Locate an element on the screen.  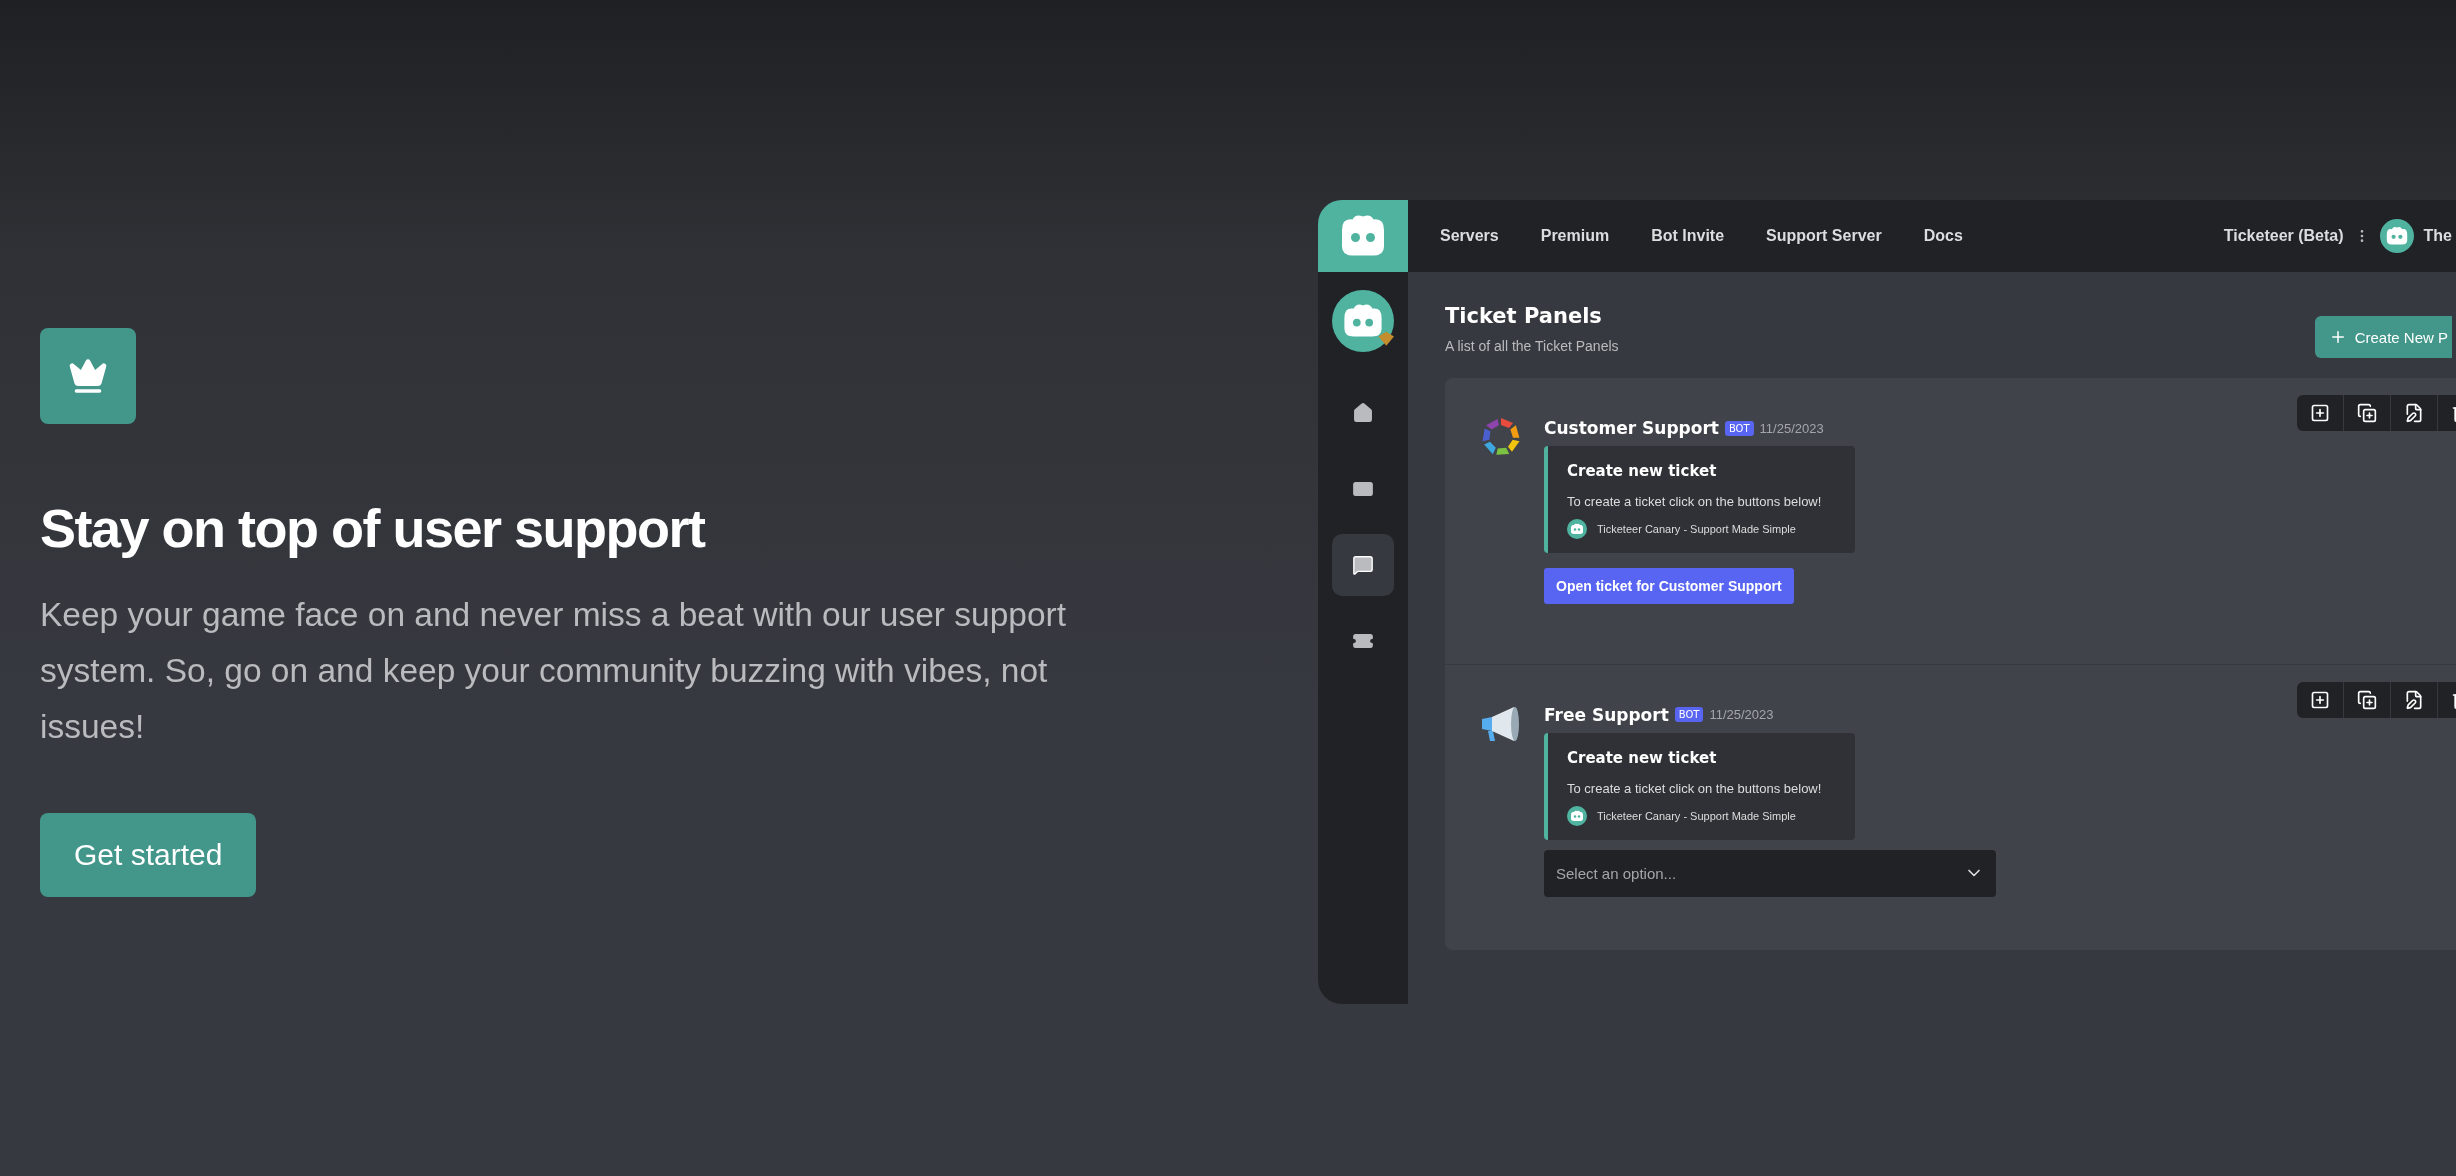
open-ticket-button: Open ticket for Customer Support is located at coordinates (1669, 586).